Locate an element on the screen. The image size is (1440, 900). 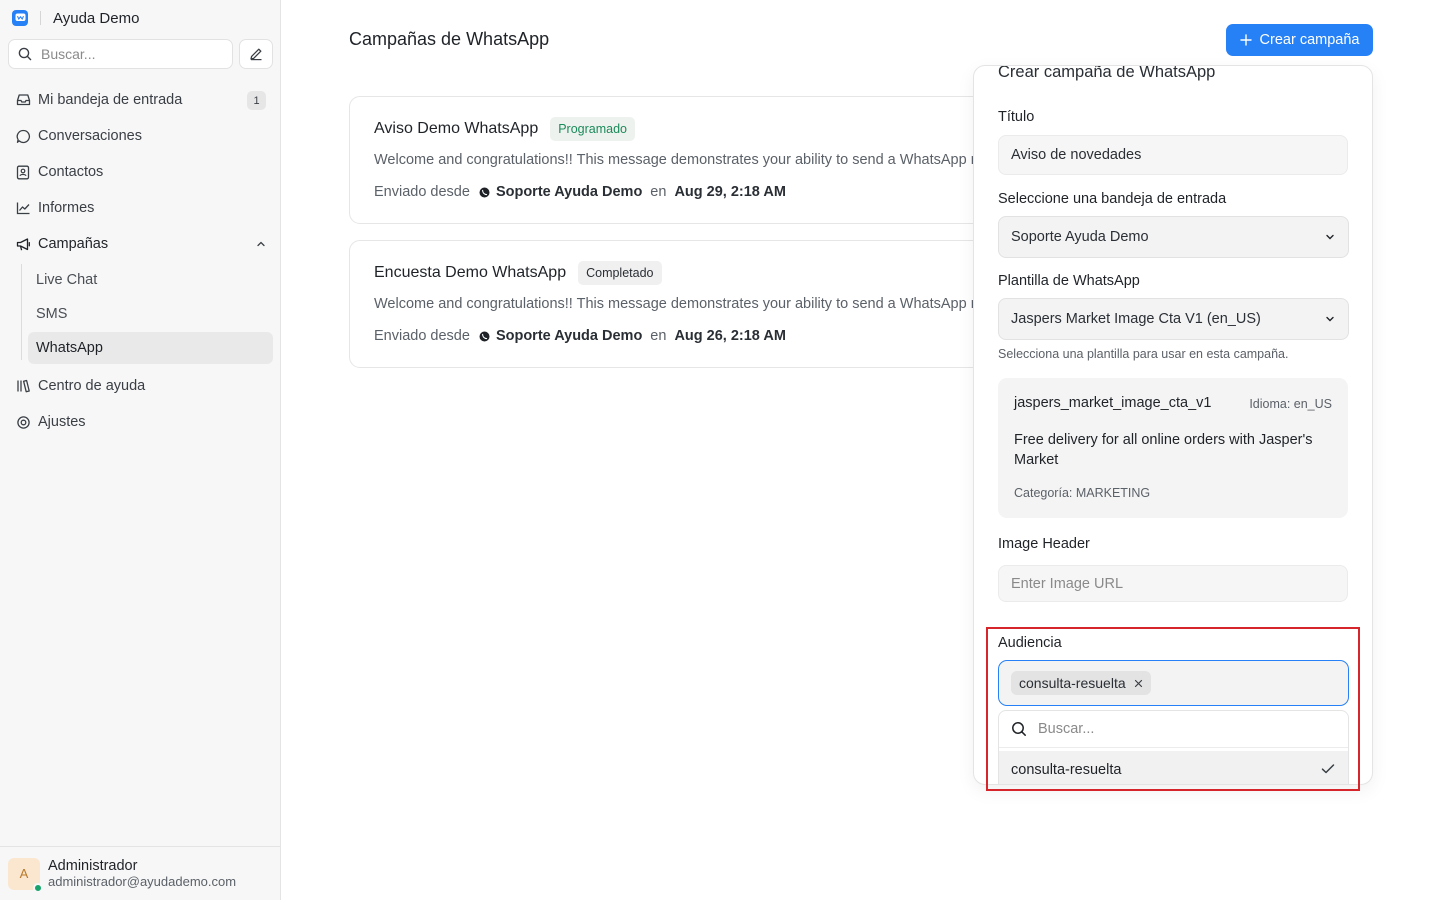
inbox-select-value: Soporte Ayuda Demo is located at coordinates (1080, 237).